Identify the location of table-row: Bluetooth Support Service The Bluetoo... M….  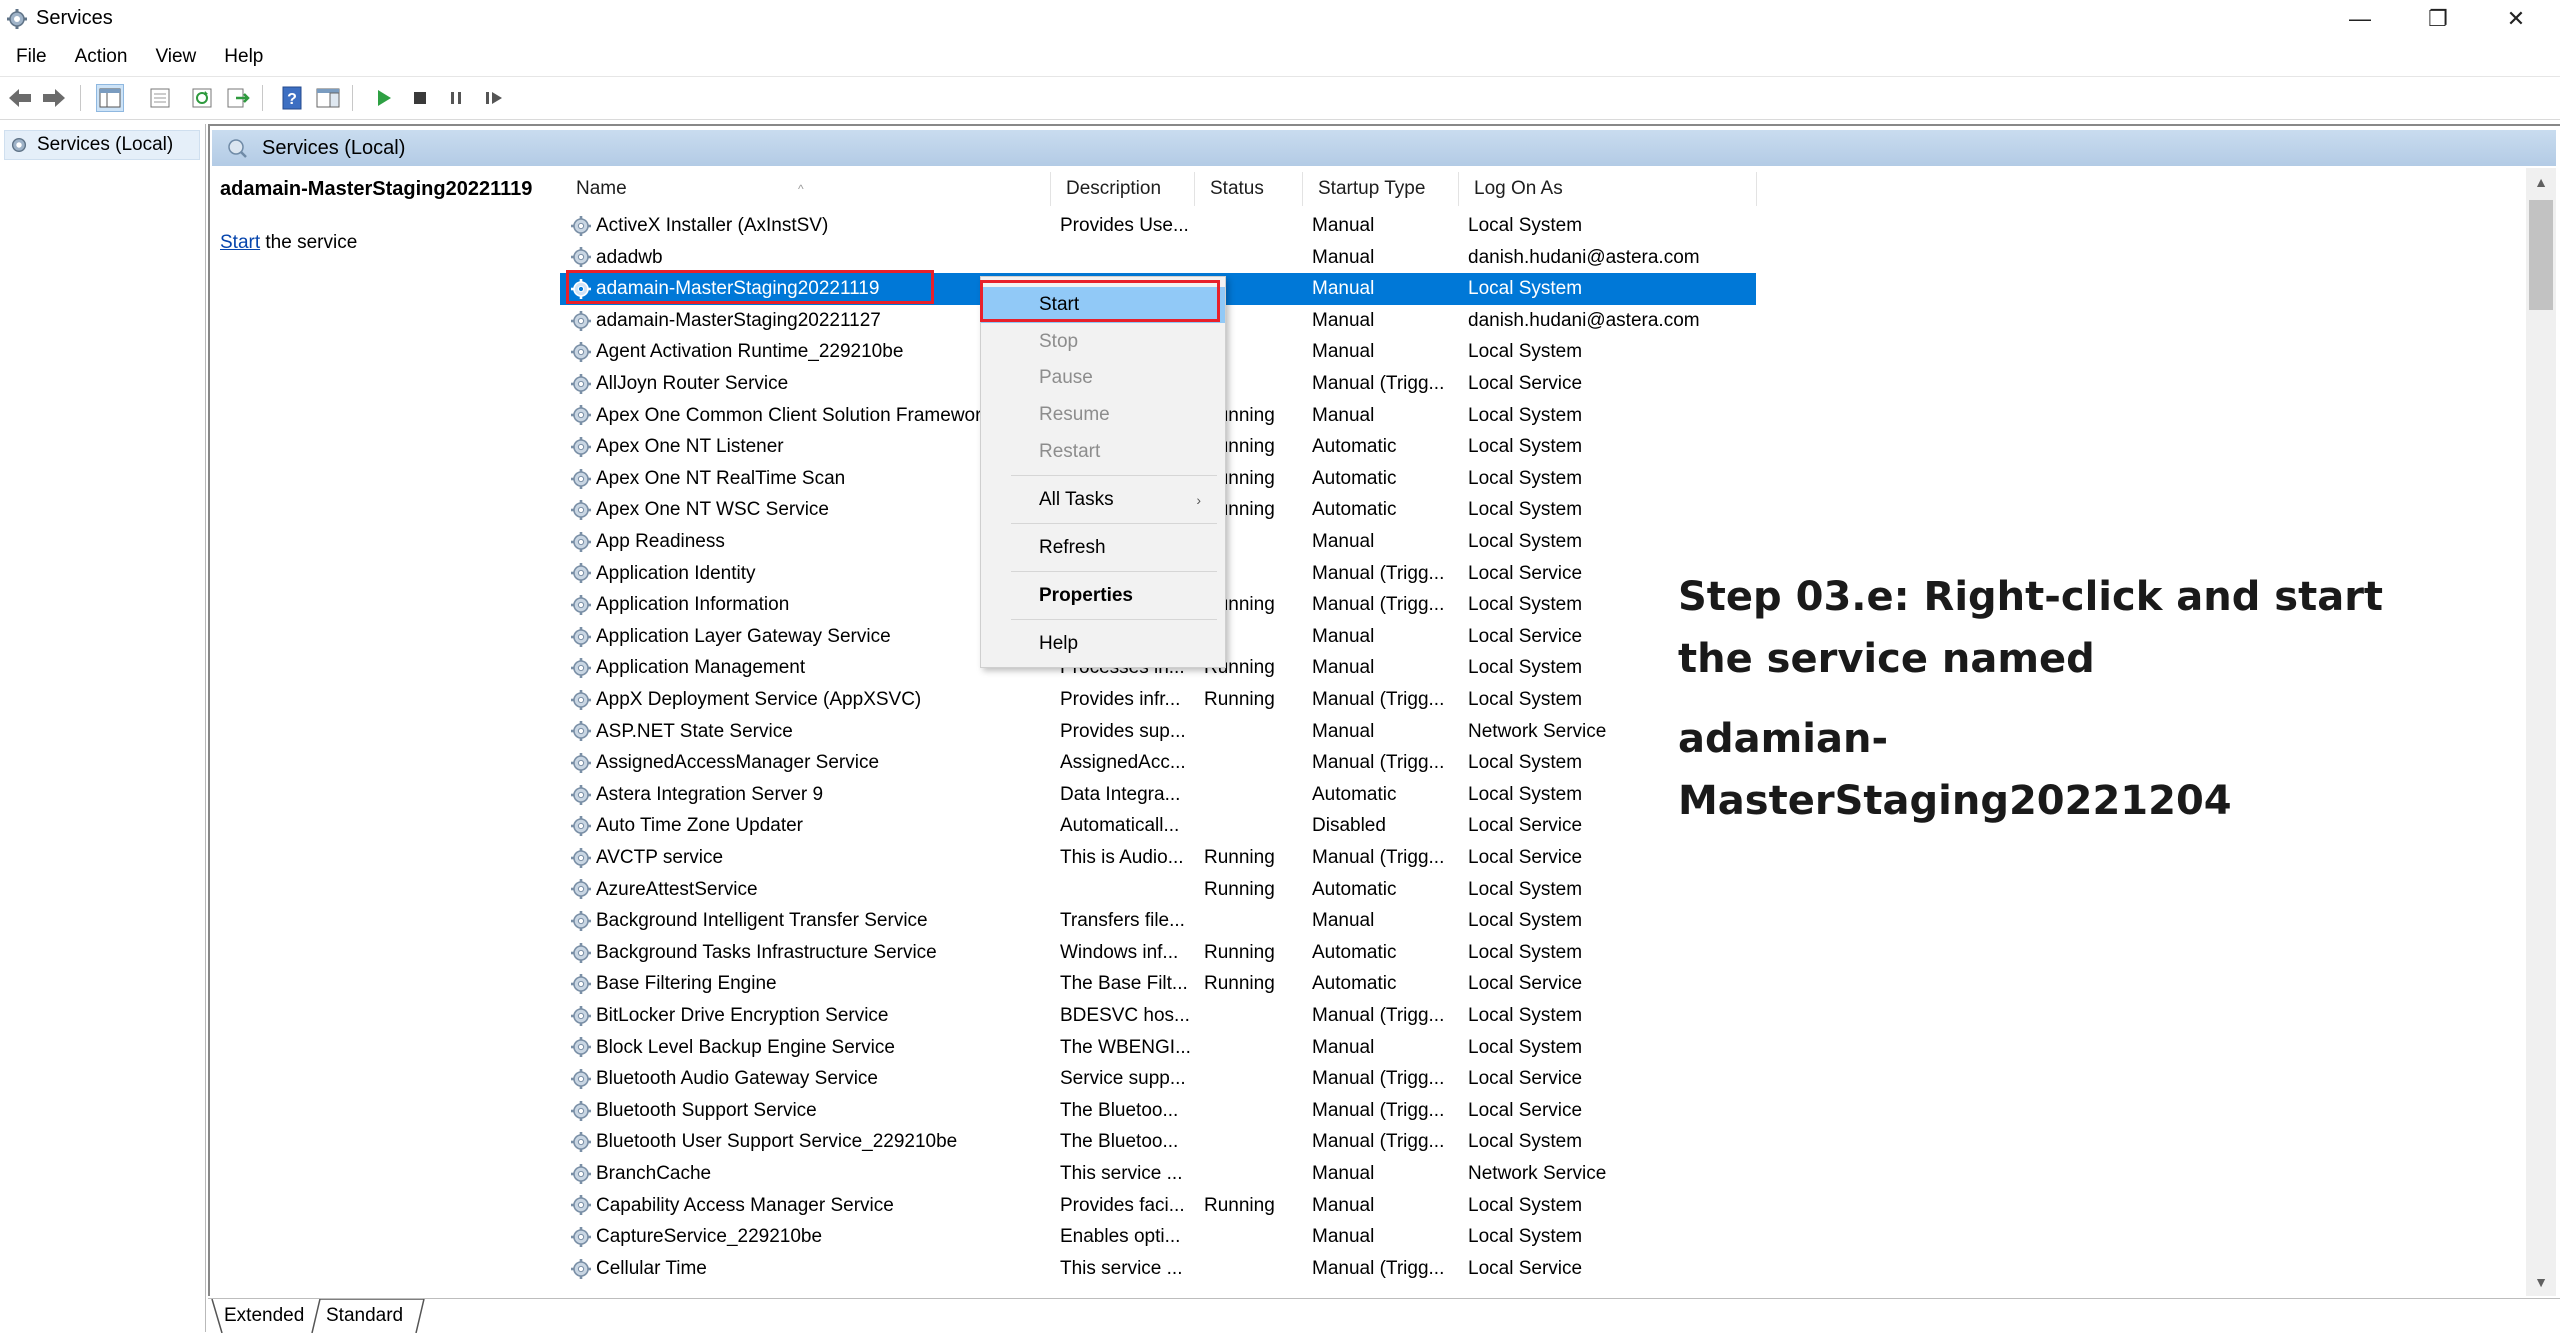
(1158, 1111).